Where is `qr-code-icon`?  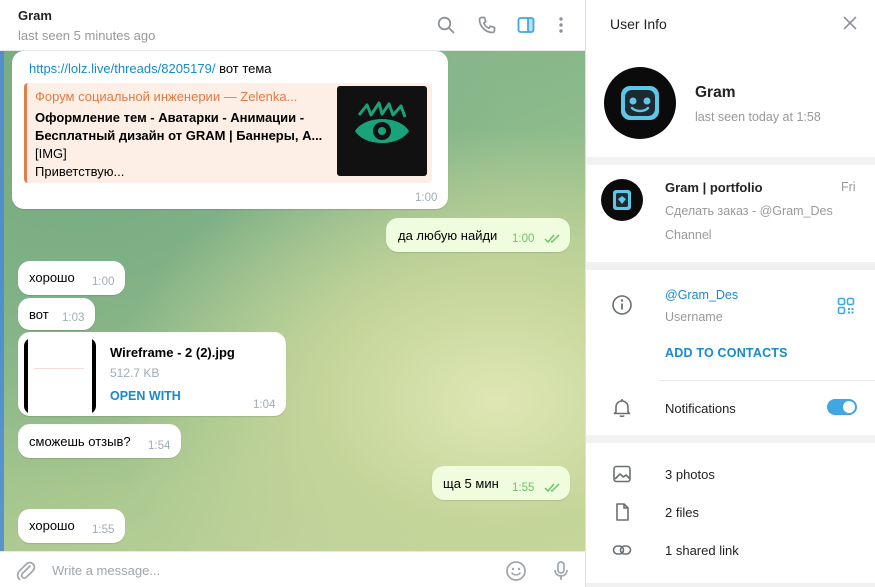 qr-code-icon is located at coordinates (846, 306).